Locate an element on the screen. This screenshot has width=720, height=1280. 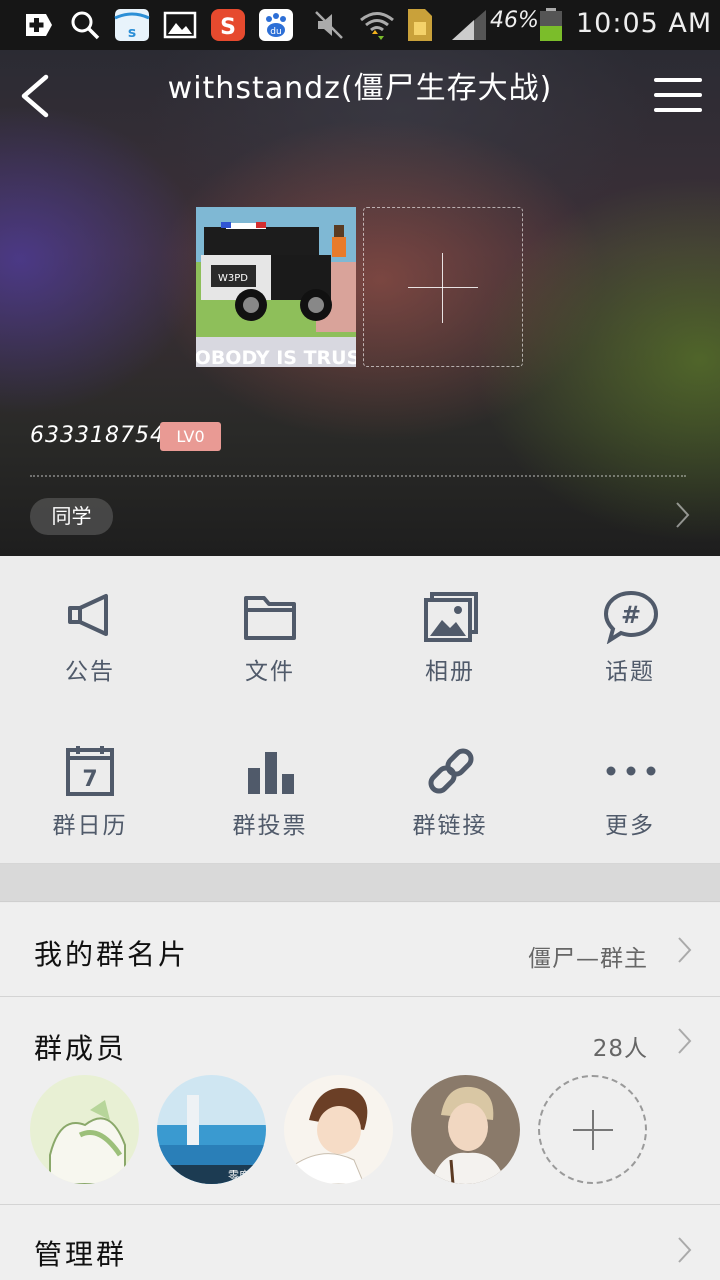
svg-text: du is located at coordinates (275, 32).